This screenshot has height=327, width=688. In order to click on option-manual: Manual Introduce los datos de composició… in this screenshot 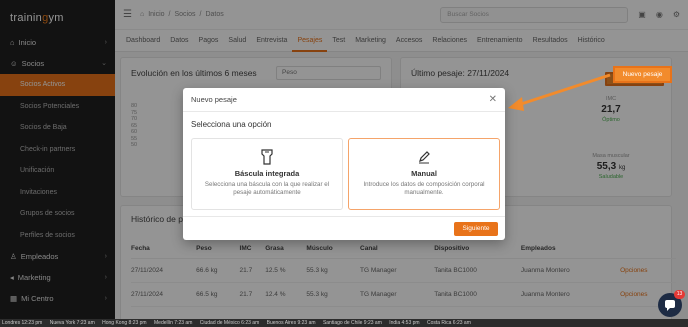, I will do `click(424, 174)`.